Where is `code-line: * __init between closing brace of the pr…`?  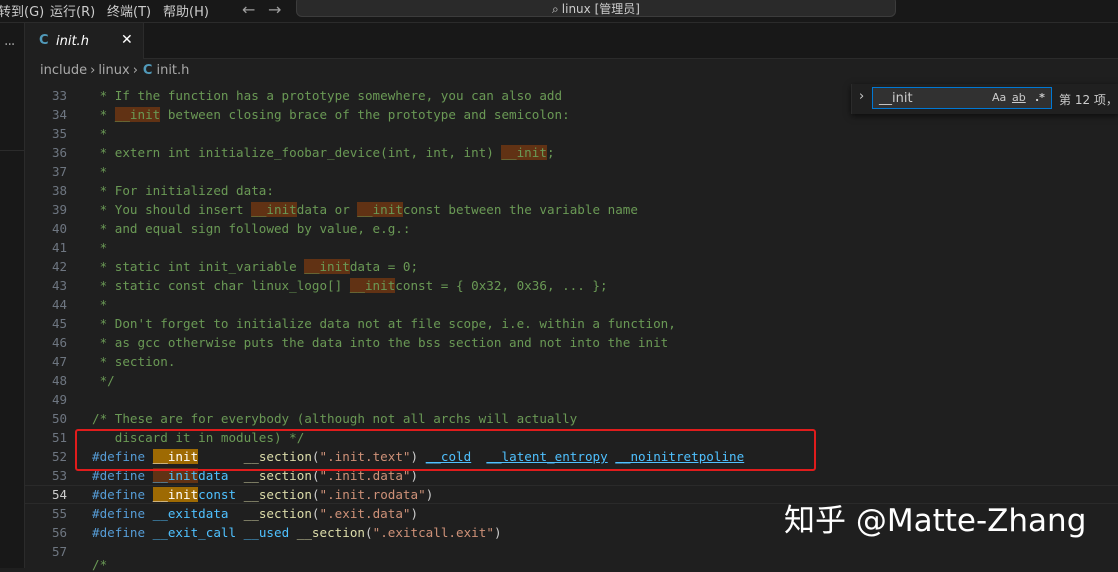 code-line: * __init between closing brace of the pr… is located at coordinates (331, 114).